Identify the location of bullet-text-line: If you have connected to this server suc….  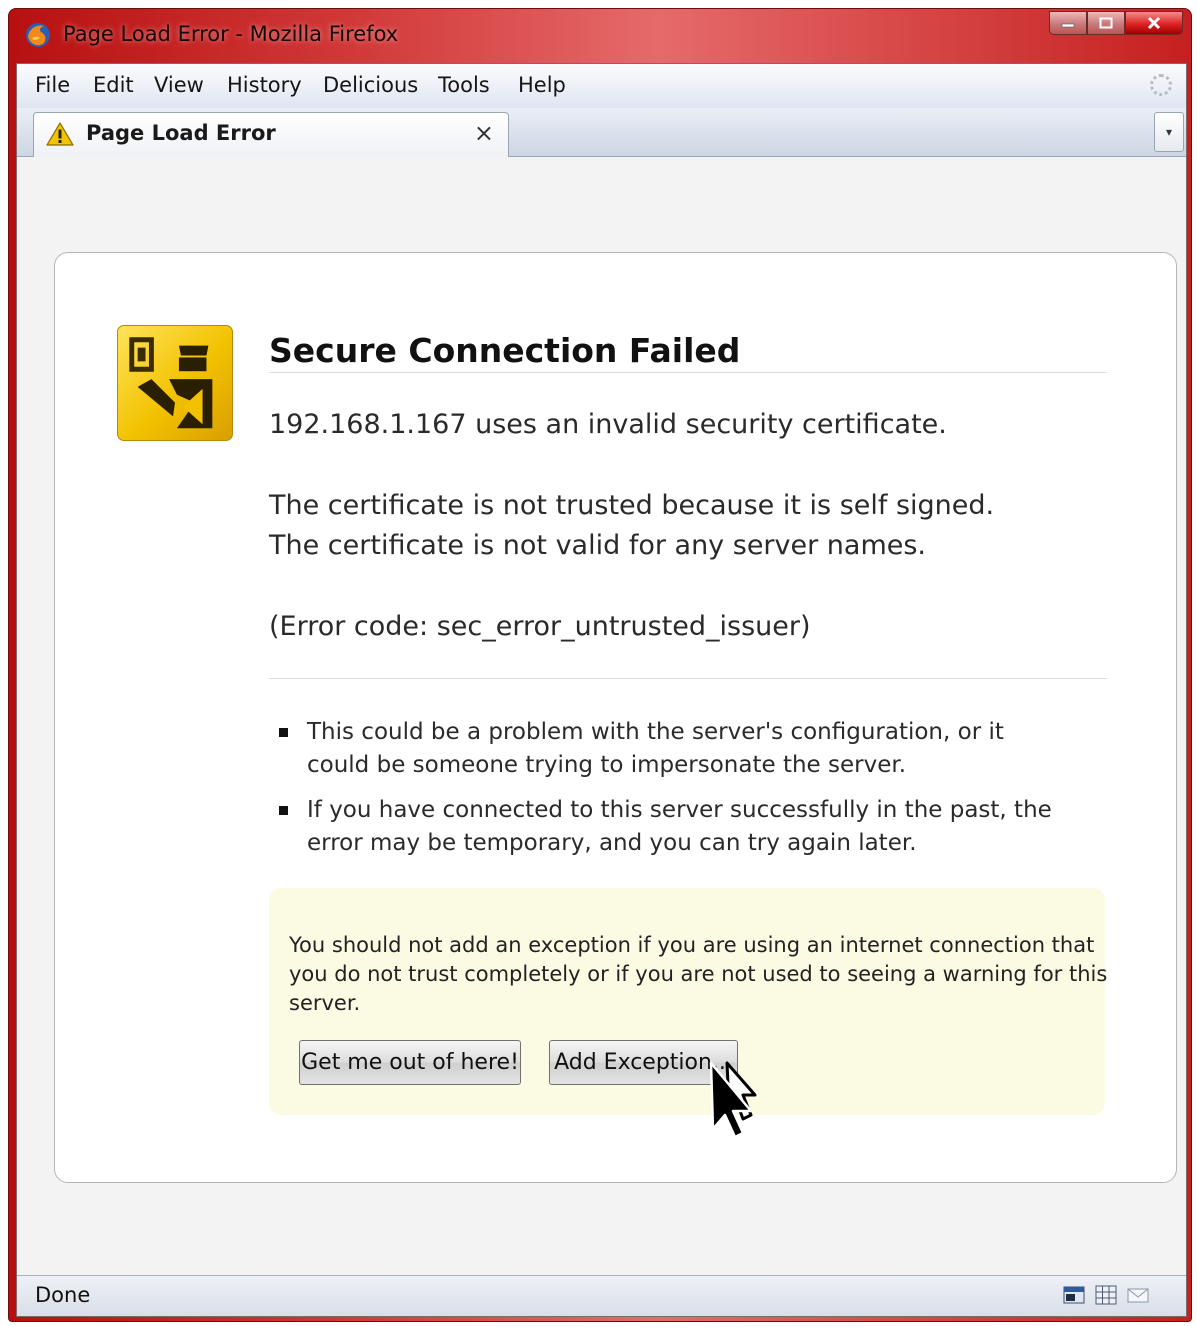
(679, 810).